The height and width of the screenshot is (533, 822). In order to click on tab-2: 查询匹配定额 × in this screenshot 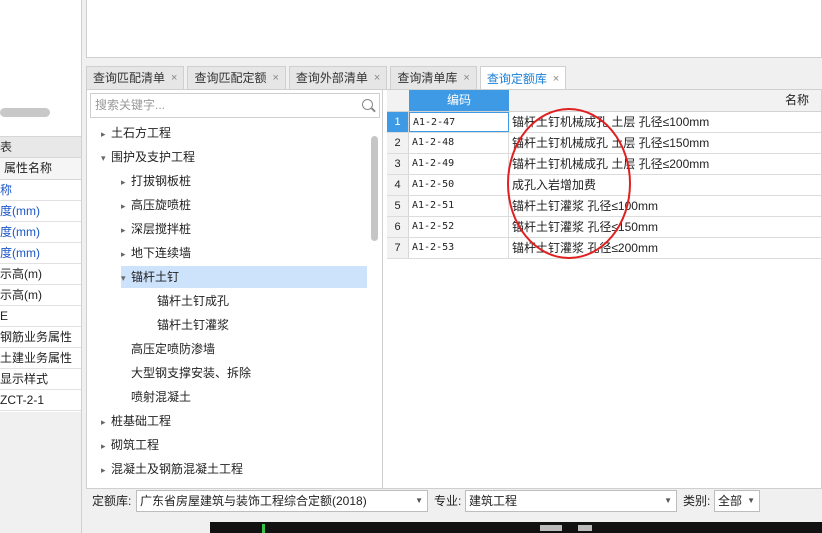, I will do `click(236, 77)`.